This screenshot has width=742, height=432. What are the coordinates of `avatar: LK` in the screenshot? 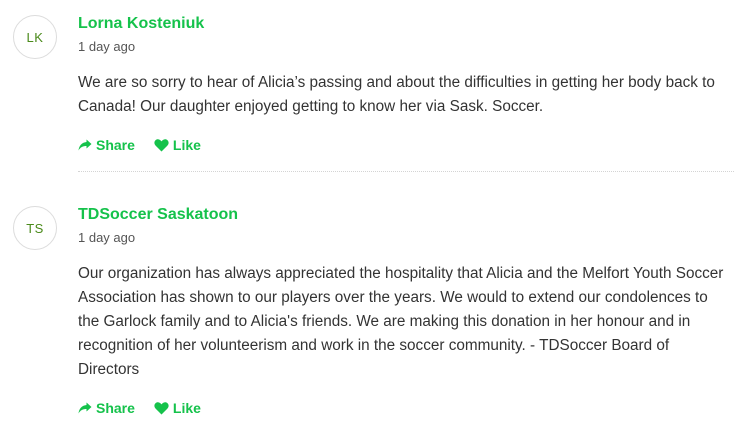 It's located at (35, 37).